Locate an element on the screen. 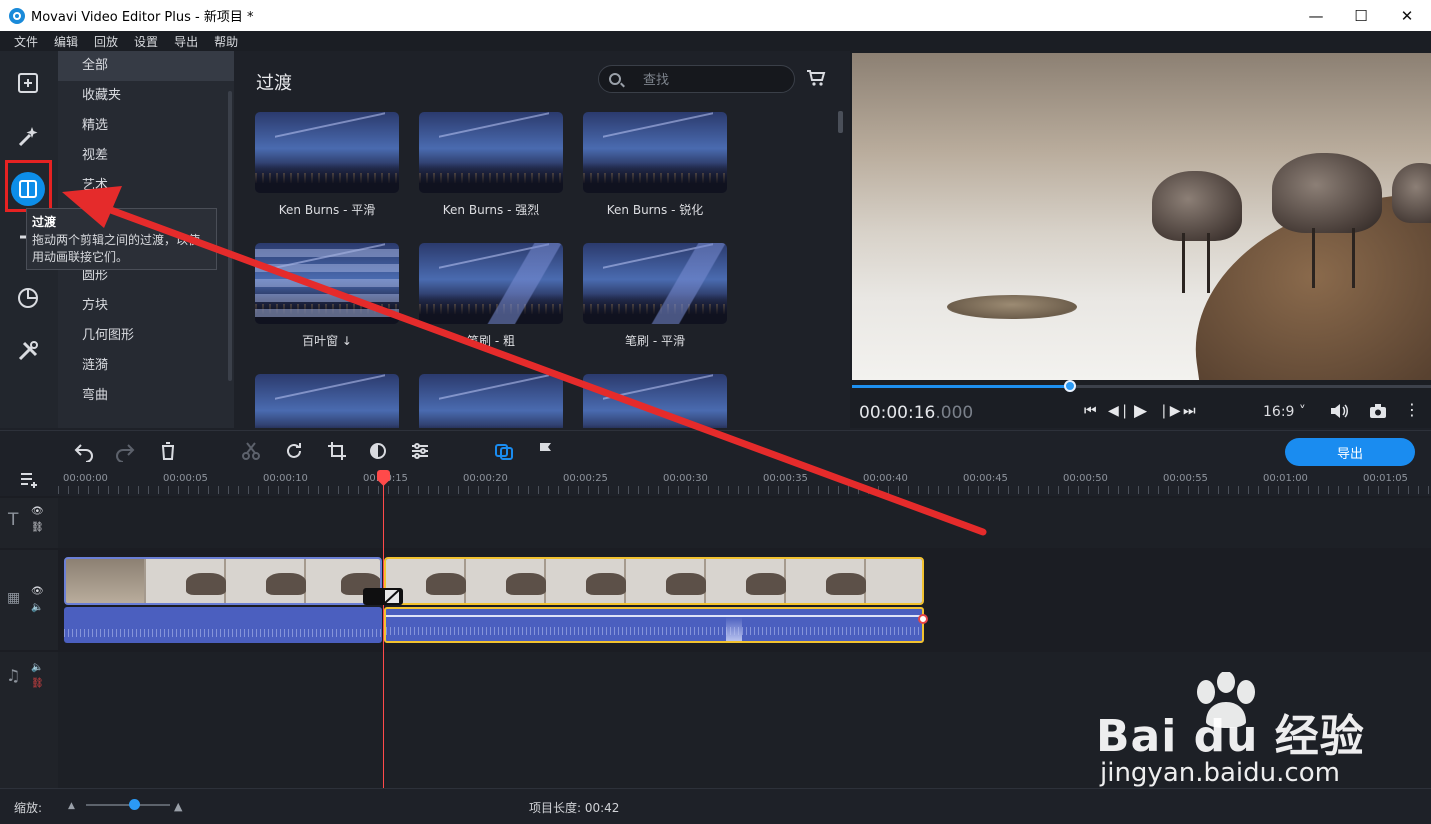 This screenshot has height=824, width=1431. skip-start-icon: ⏮ is located at coordinates (1090, 411).